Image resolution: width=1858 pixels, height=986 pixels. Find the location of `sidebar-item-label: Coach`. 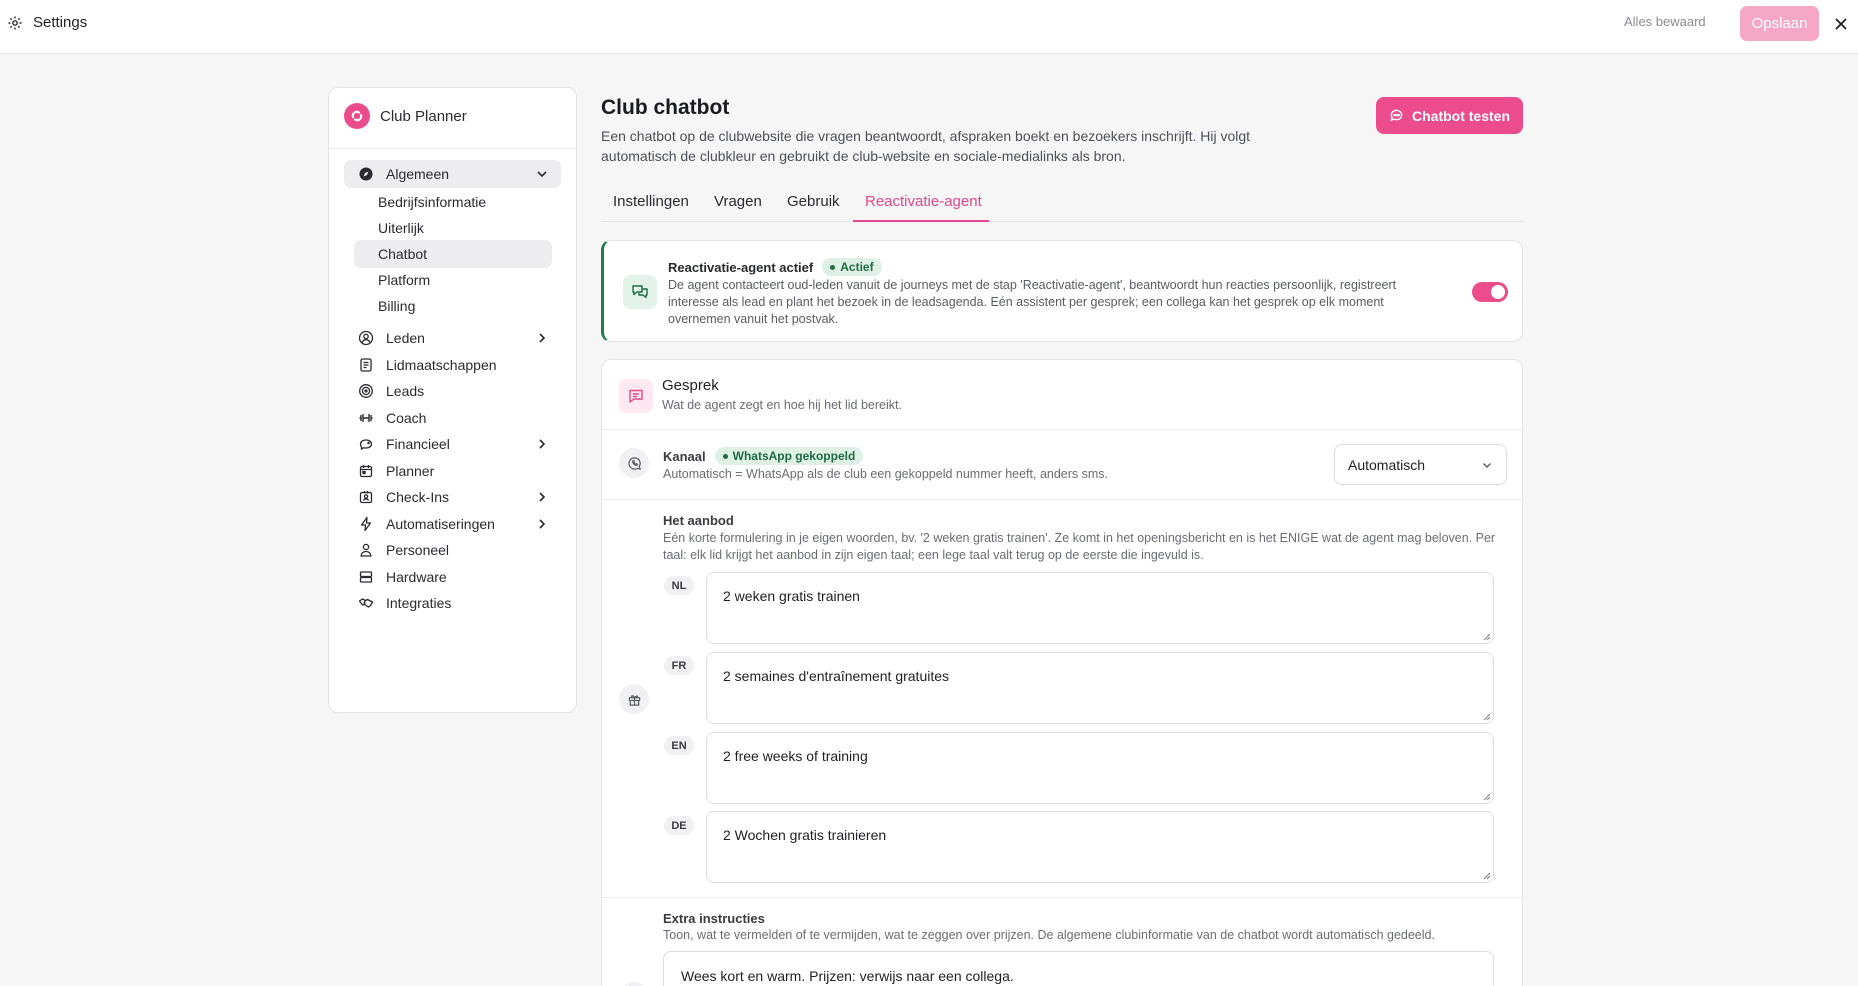

sidebar-item-label: Coach is located at coordinates (406, 418).